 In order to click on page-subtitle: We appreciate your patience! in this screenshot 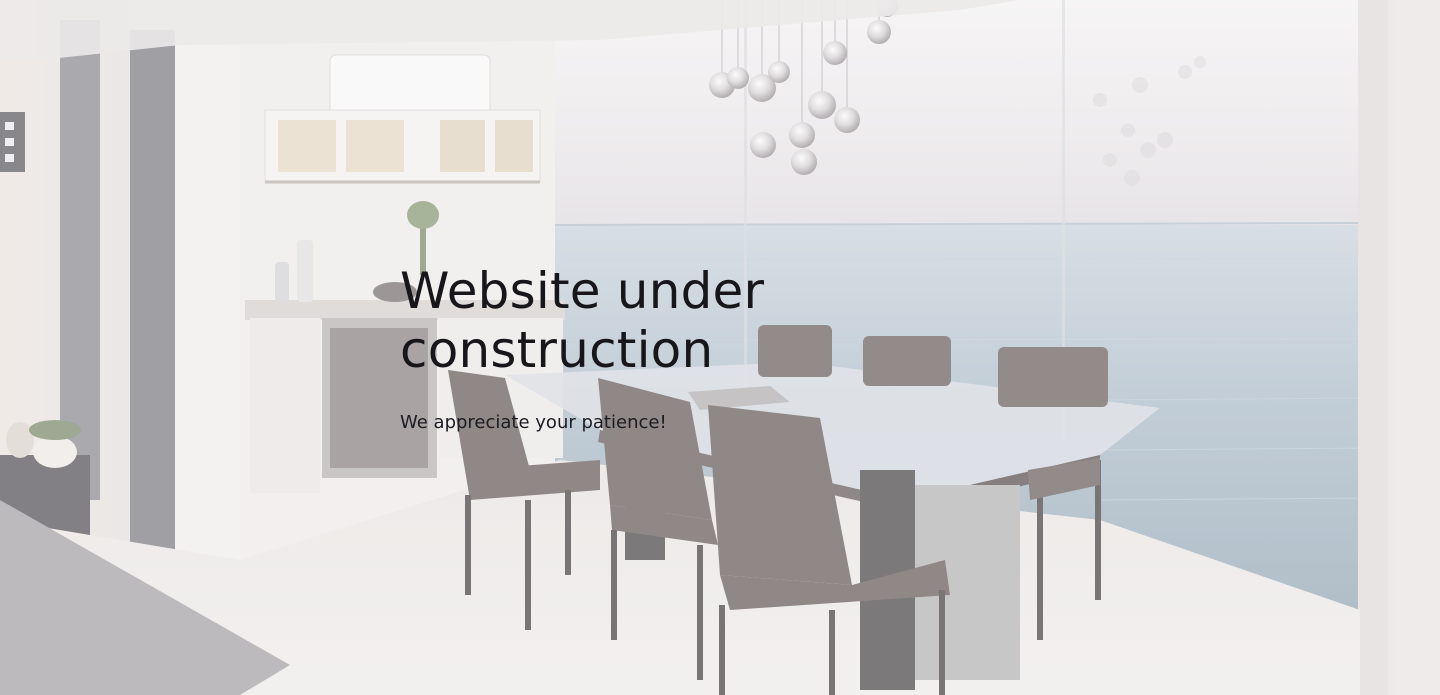, I will do `click(533, 422)`.